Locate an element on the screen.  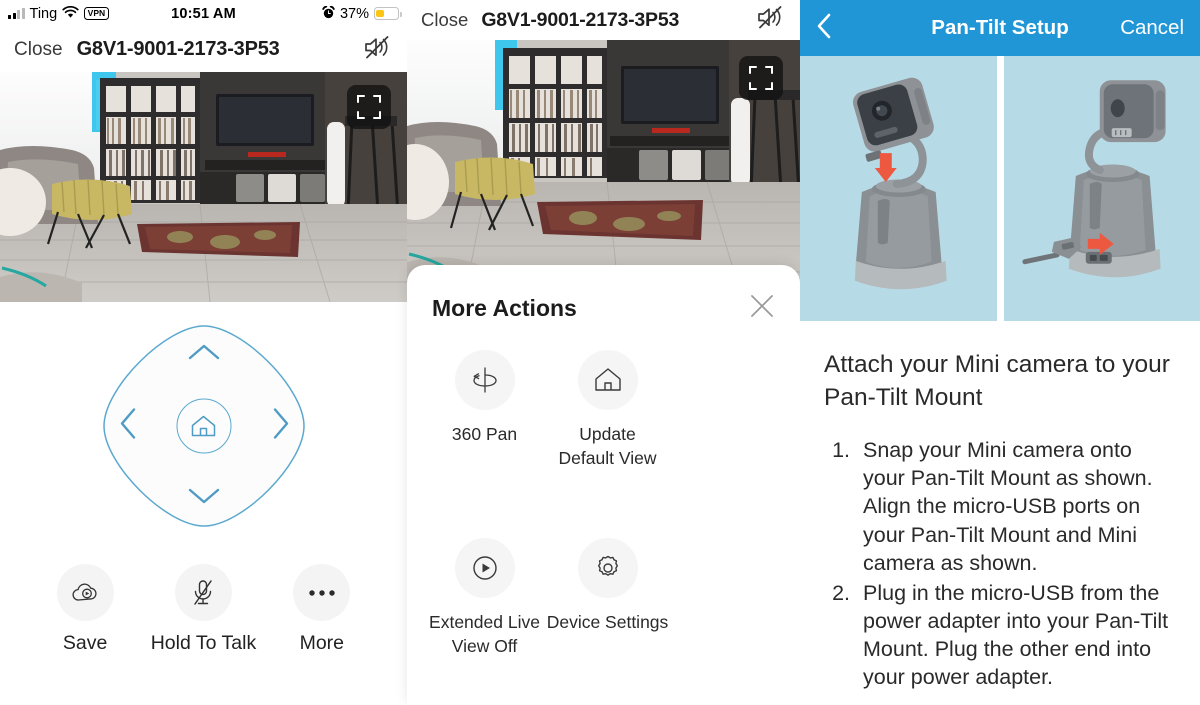
cancel-button: Cancel is located at coordinates (1152, 28).